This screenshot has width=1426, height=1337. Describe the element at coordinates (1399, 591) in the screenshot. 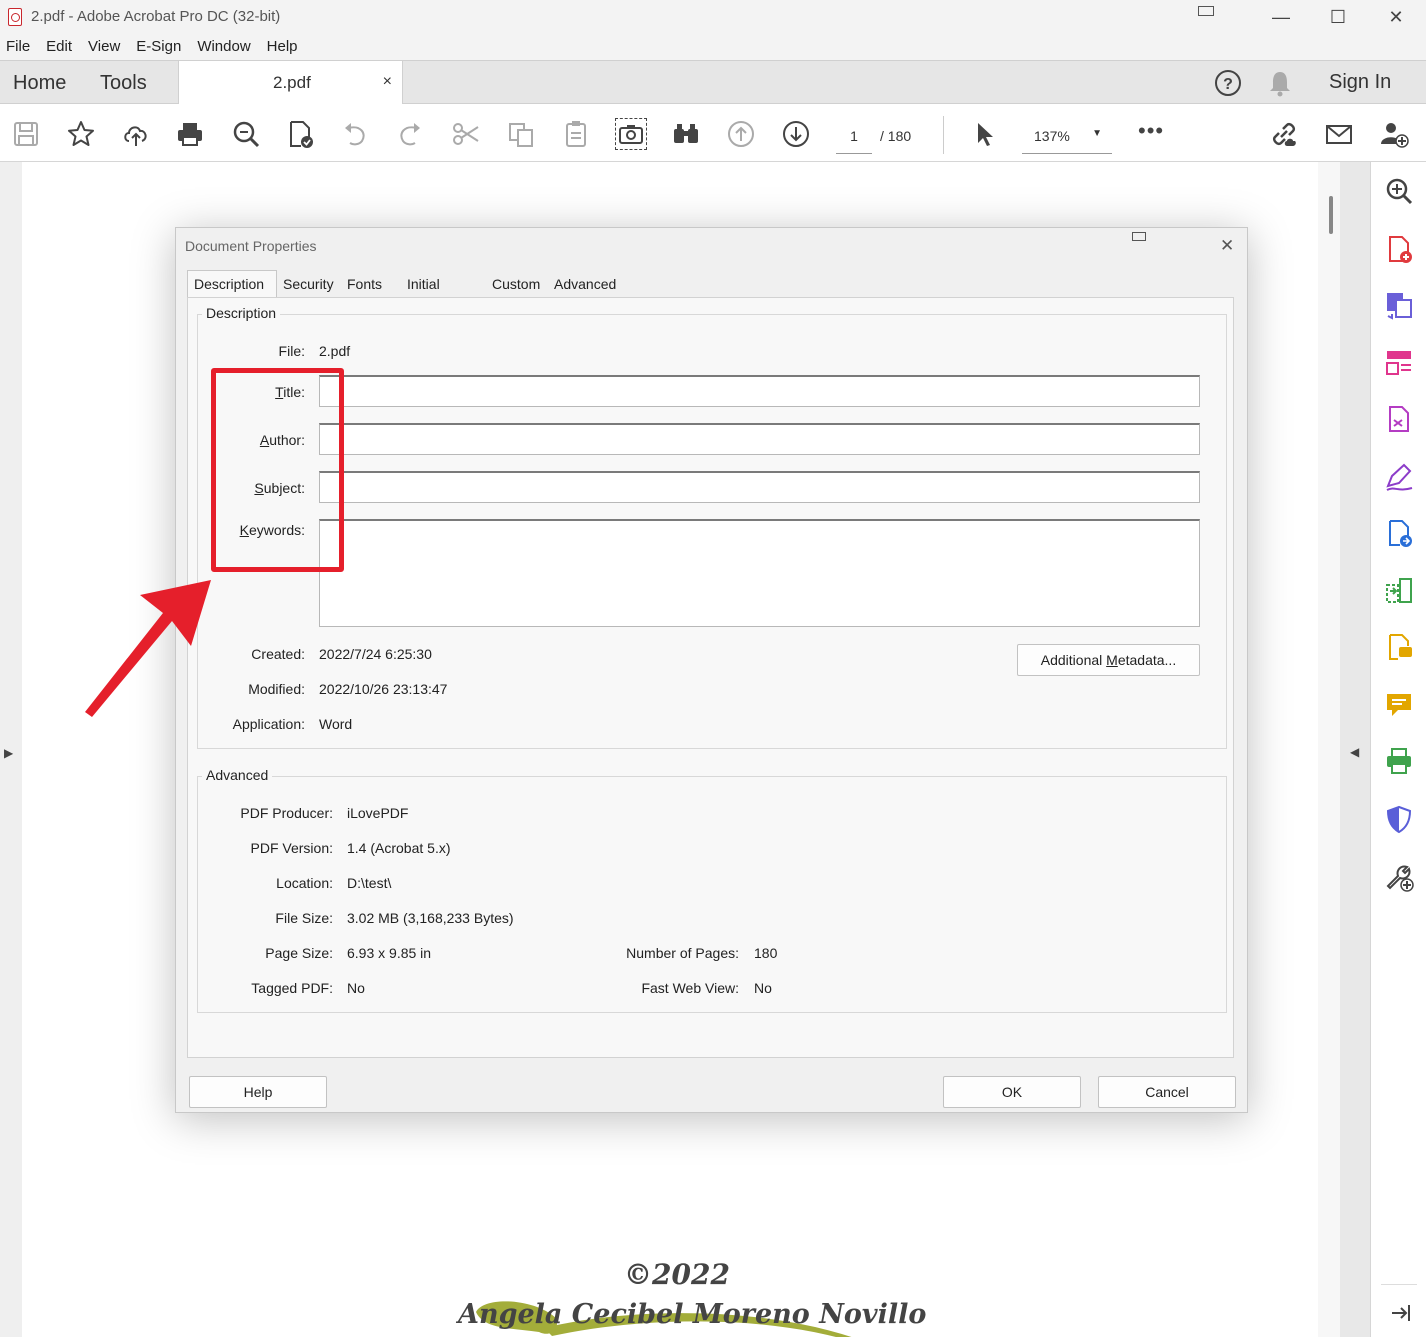

I see `compare-files-icon` at that location.